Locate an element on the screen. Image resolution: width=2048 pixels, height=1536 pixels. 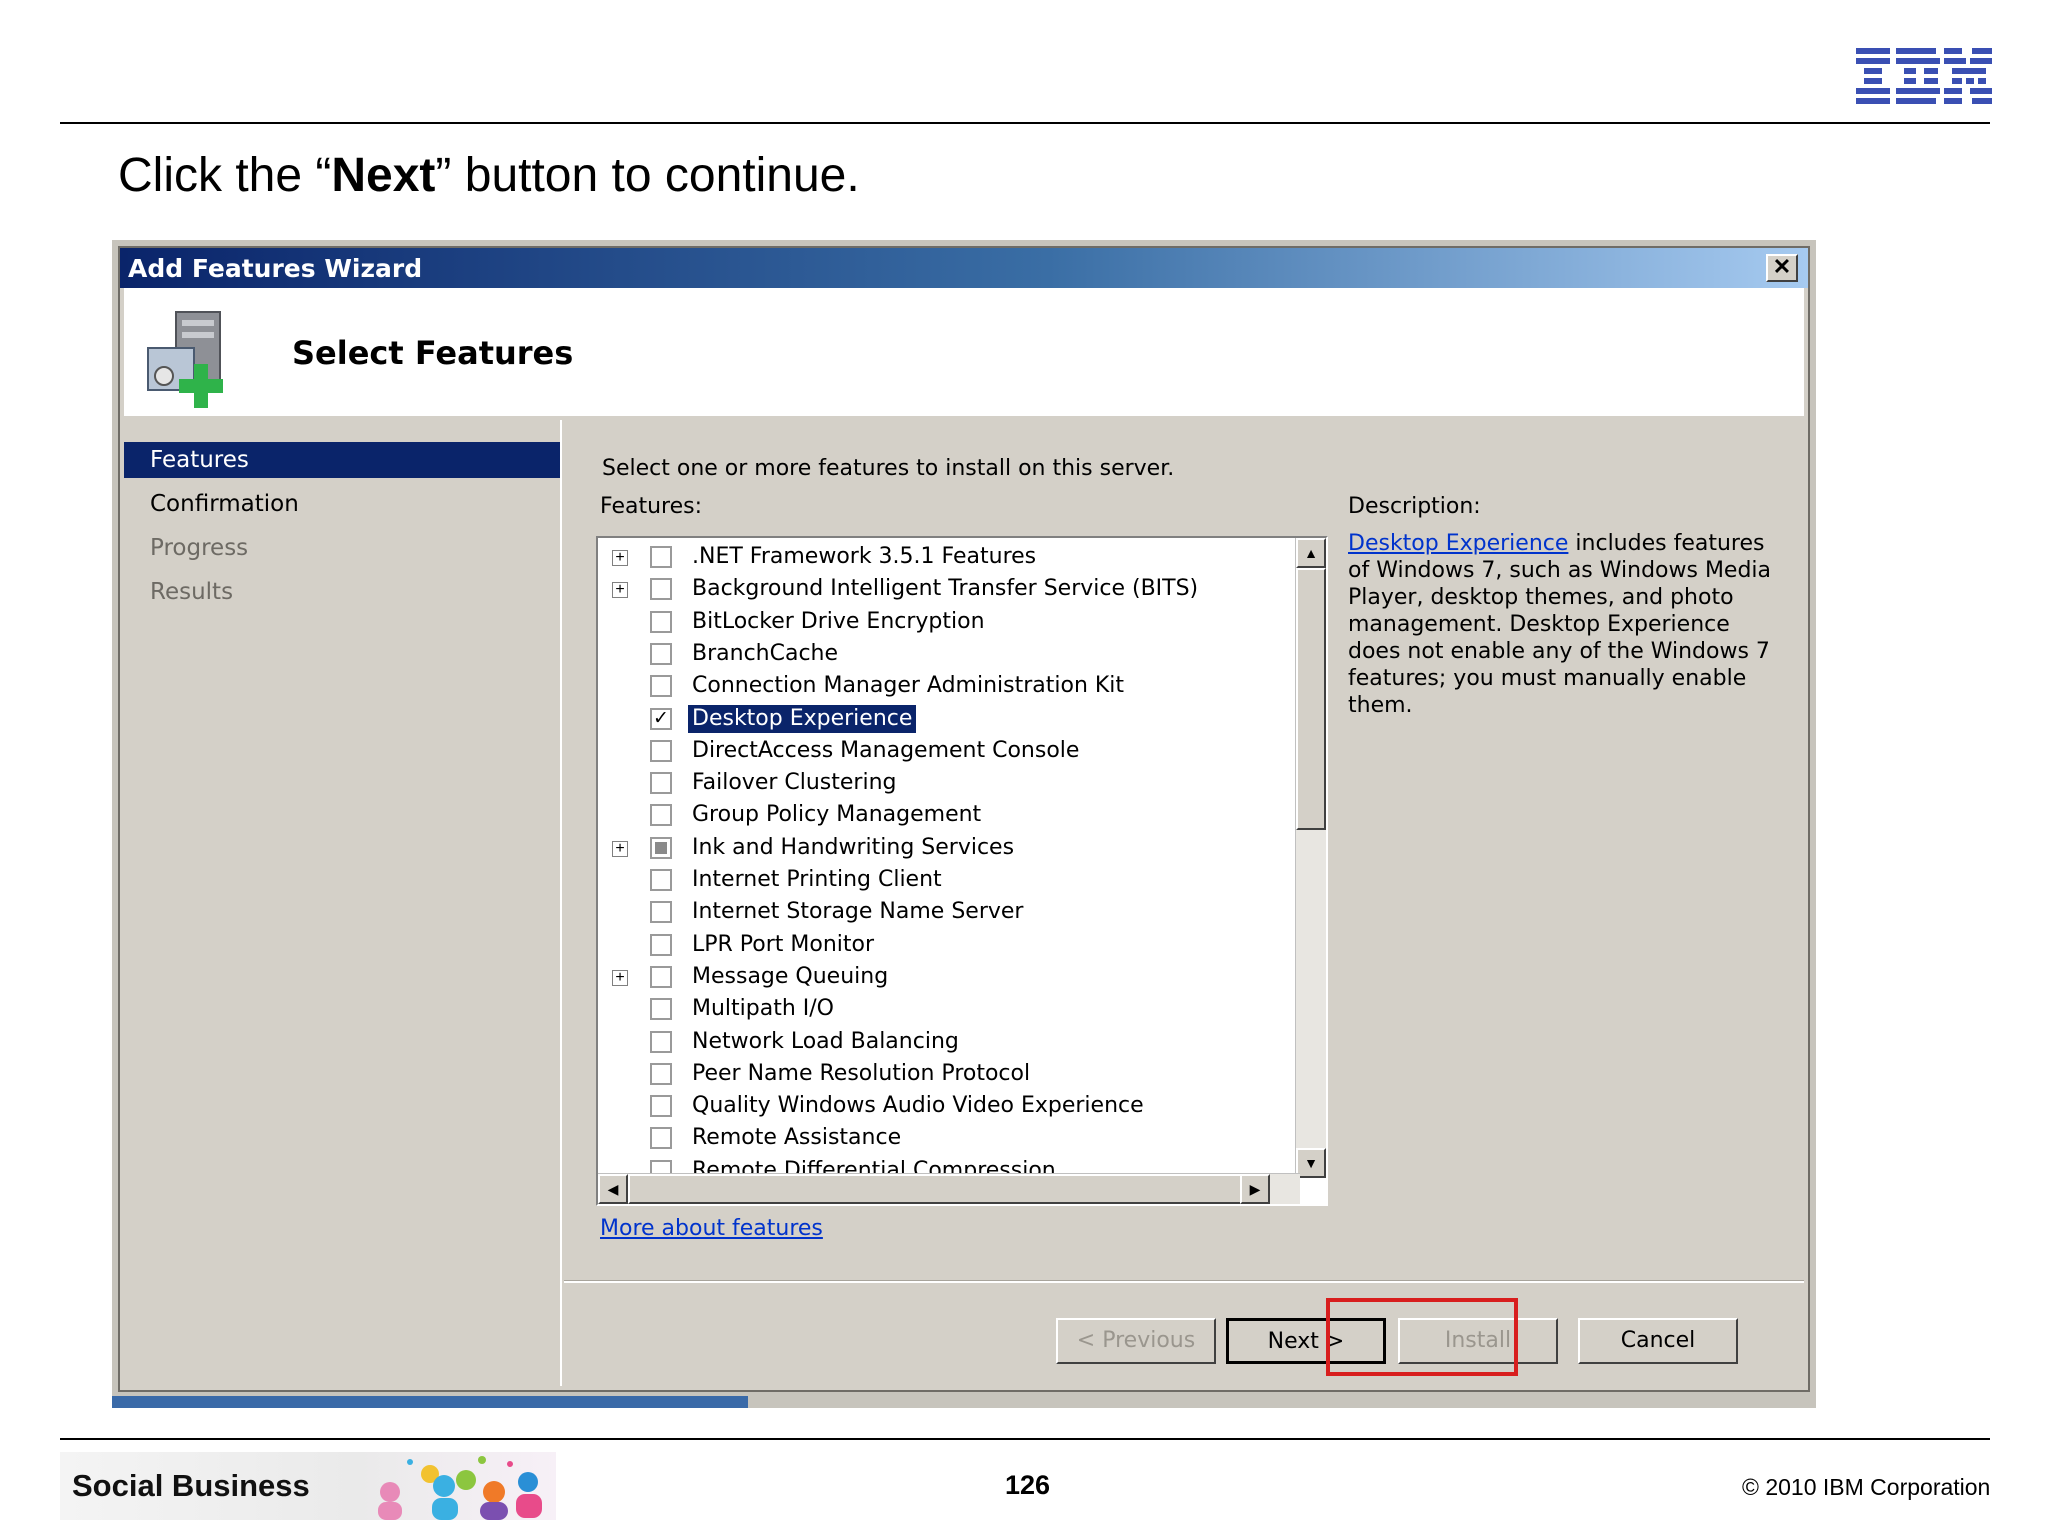
footer-rule is located at coordinates (1025, 1439).